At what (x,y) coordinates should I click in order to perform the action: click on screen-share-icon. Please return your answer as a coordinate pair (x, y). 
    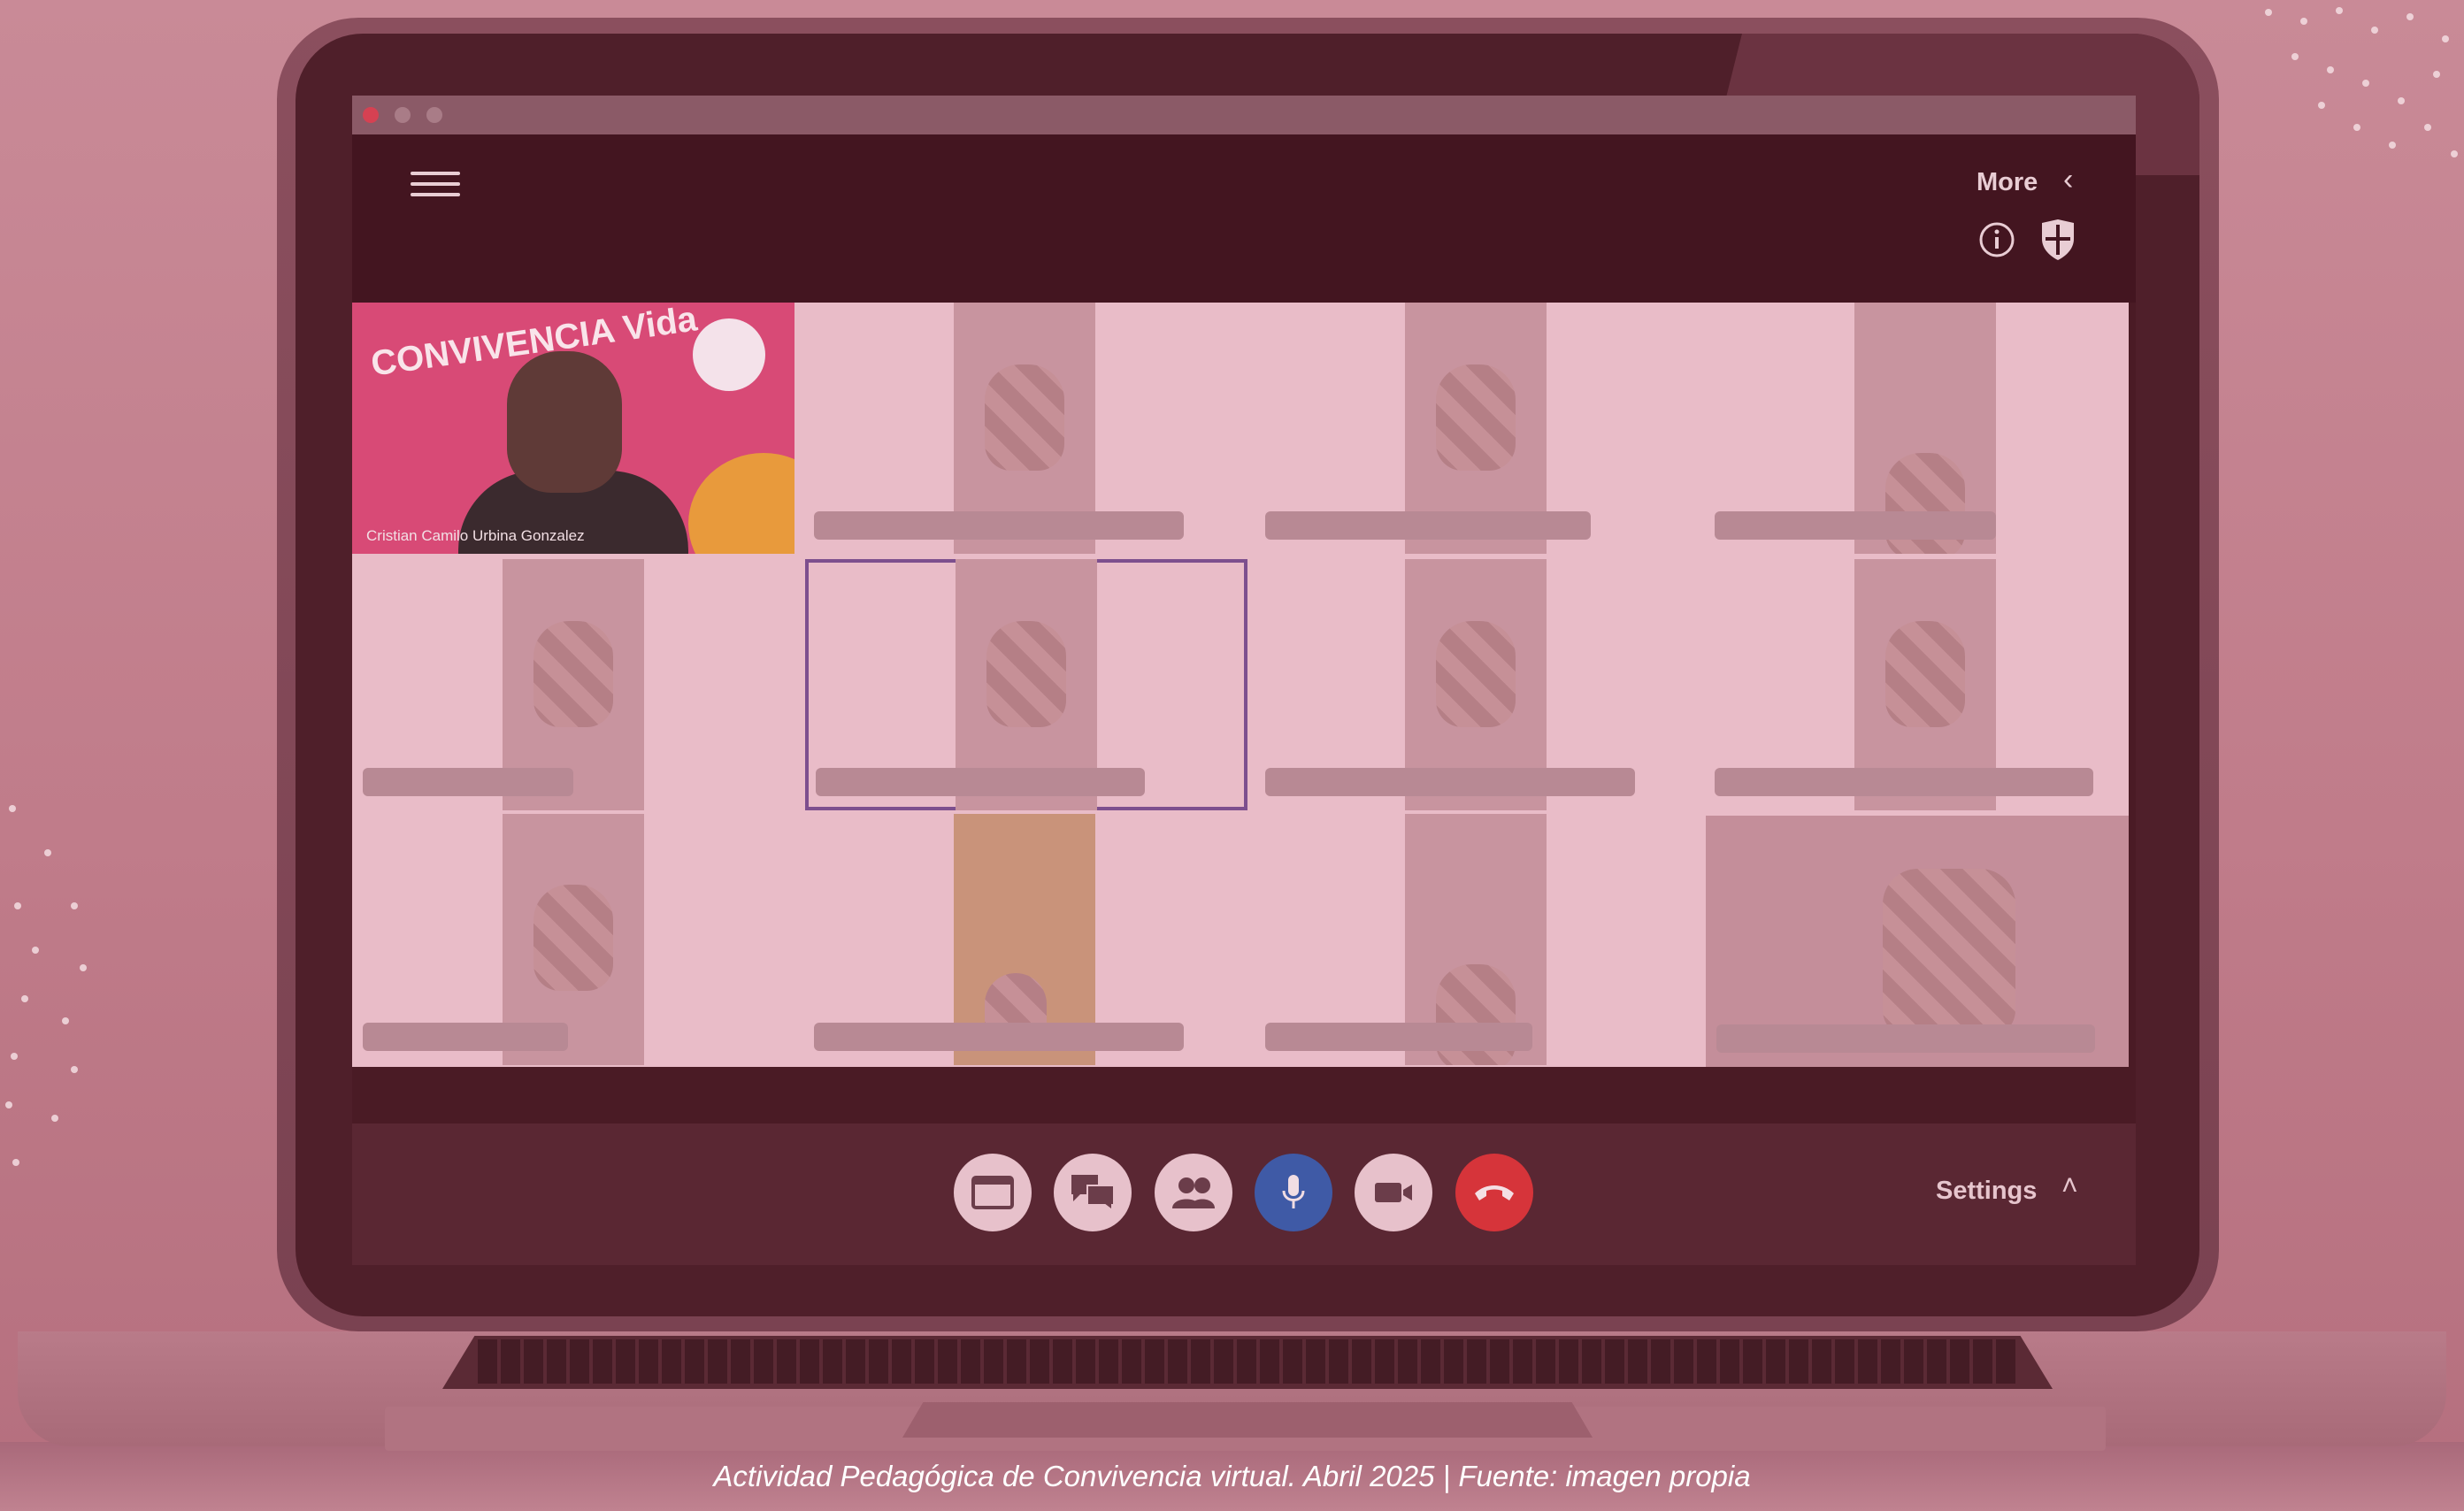
    Looking at the image, I should click on (992, 1193).